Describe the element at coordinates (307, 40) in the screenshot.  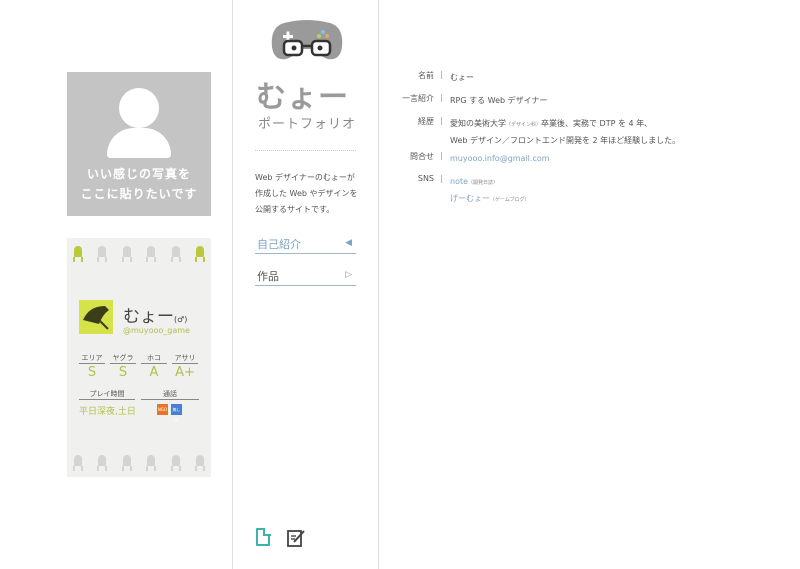
I see `game-controller-logo-icon` at that location.